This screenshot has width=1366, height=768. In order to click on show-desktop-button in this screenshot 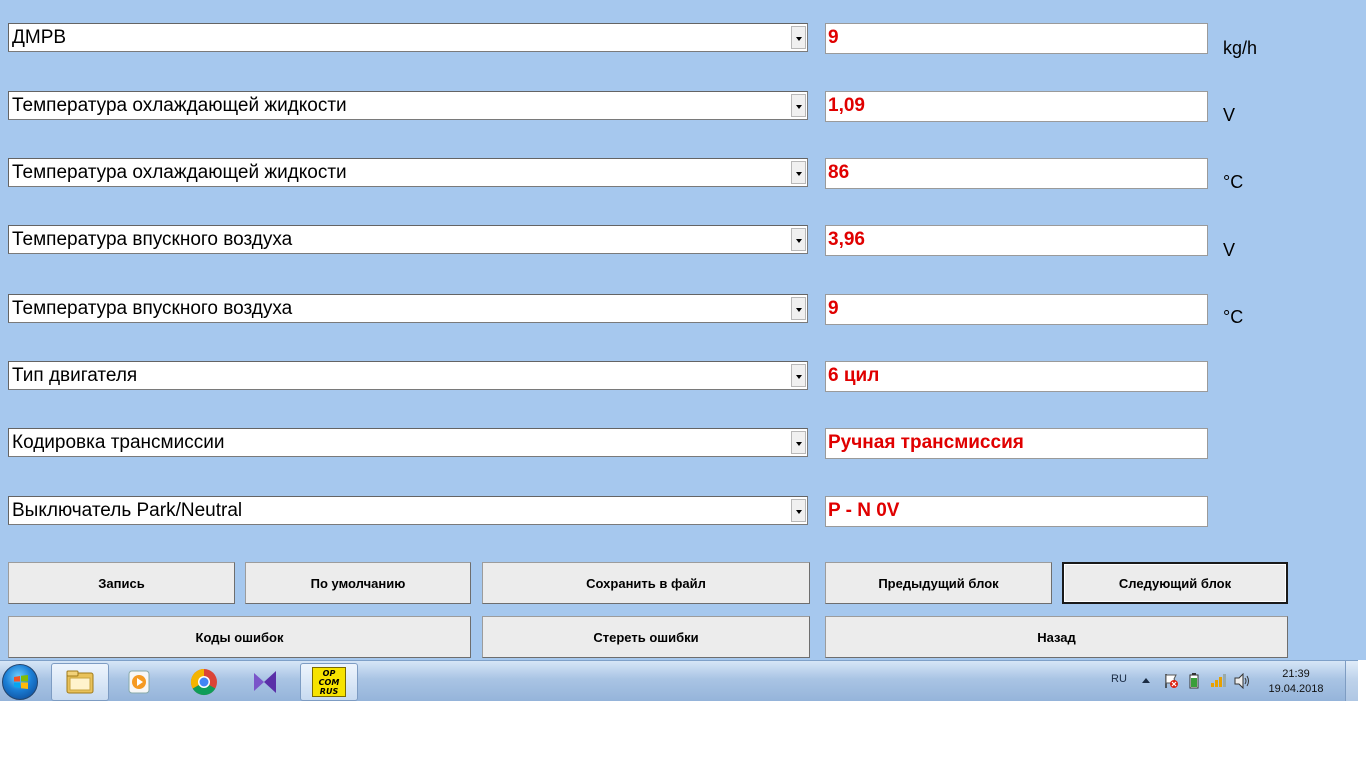, I will do `click(1351, 681)`.